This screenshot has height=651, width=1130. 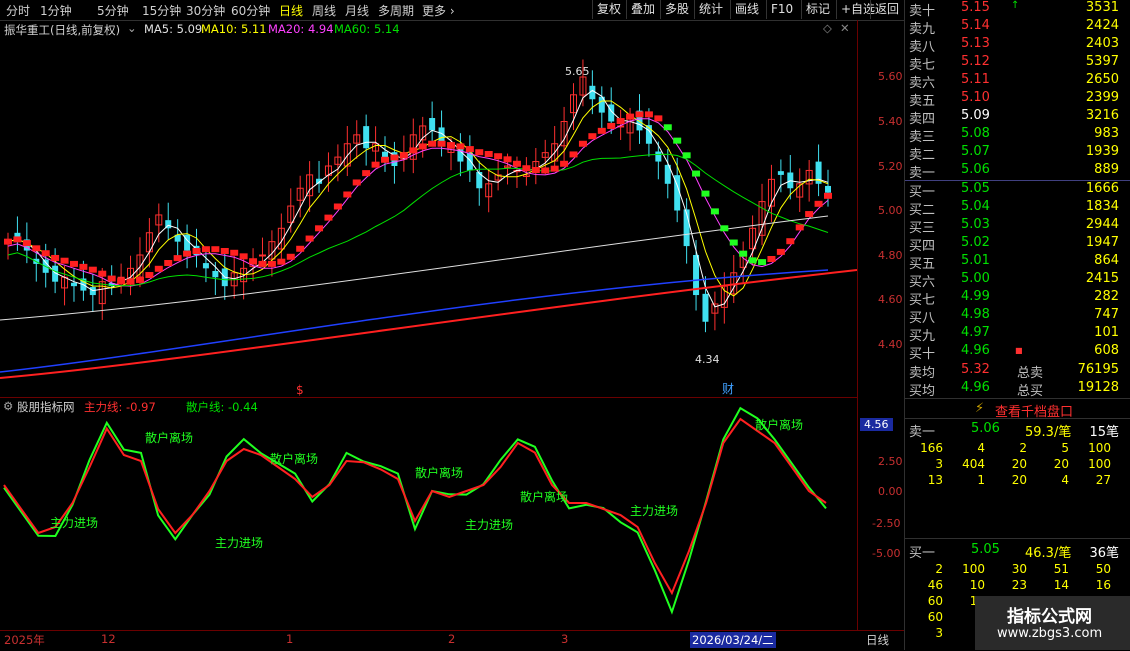 What do you see at coordinates (161, 10) in the screenshot?
I see `period-tab: 15分钟` at bounding box center [161, 10].